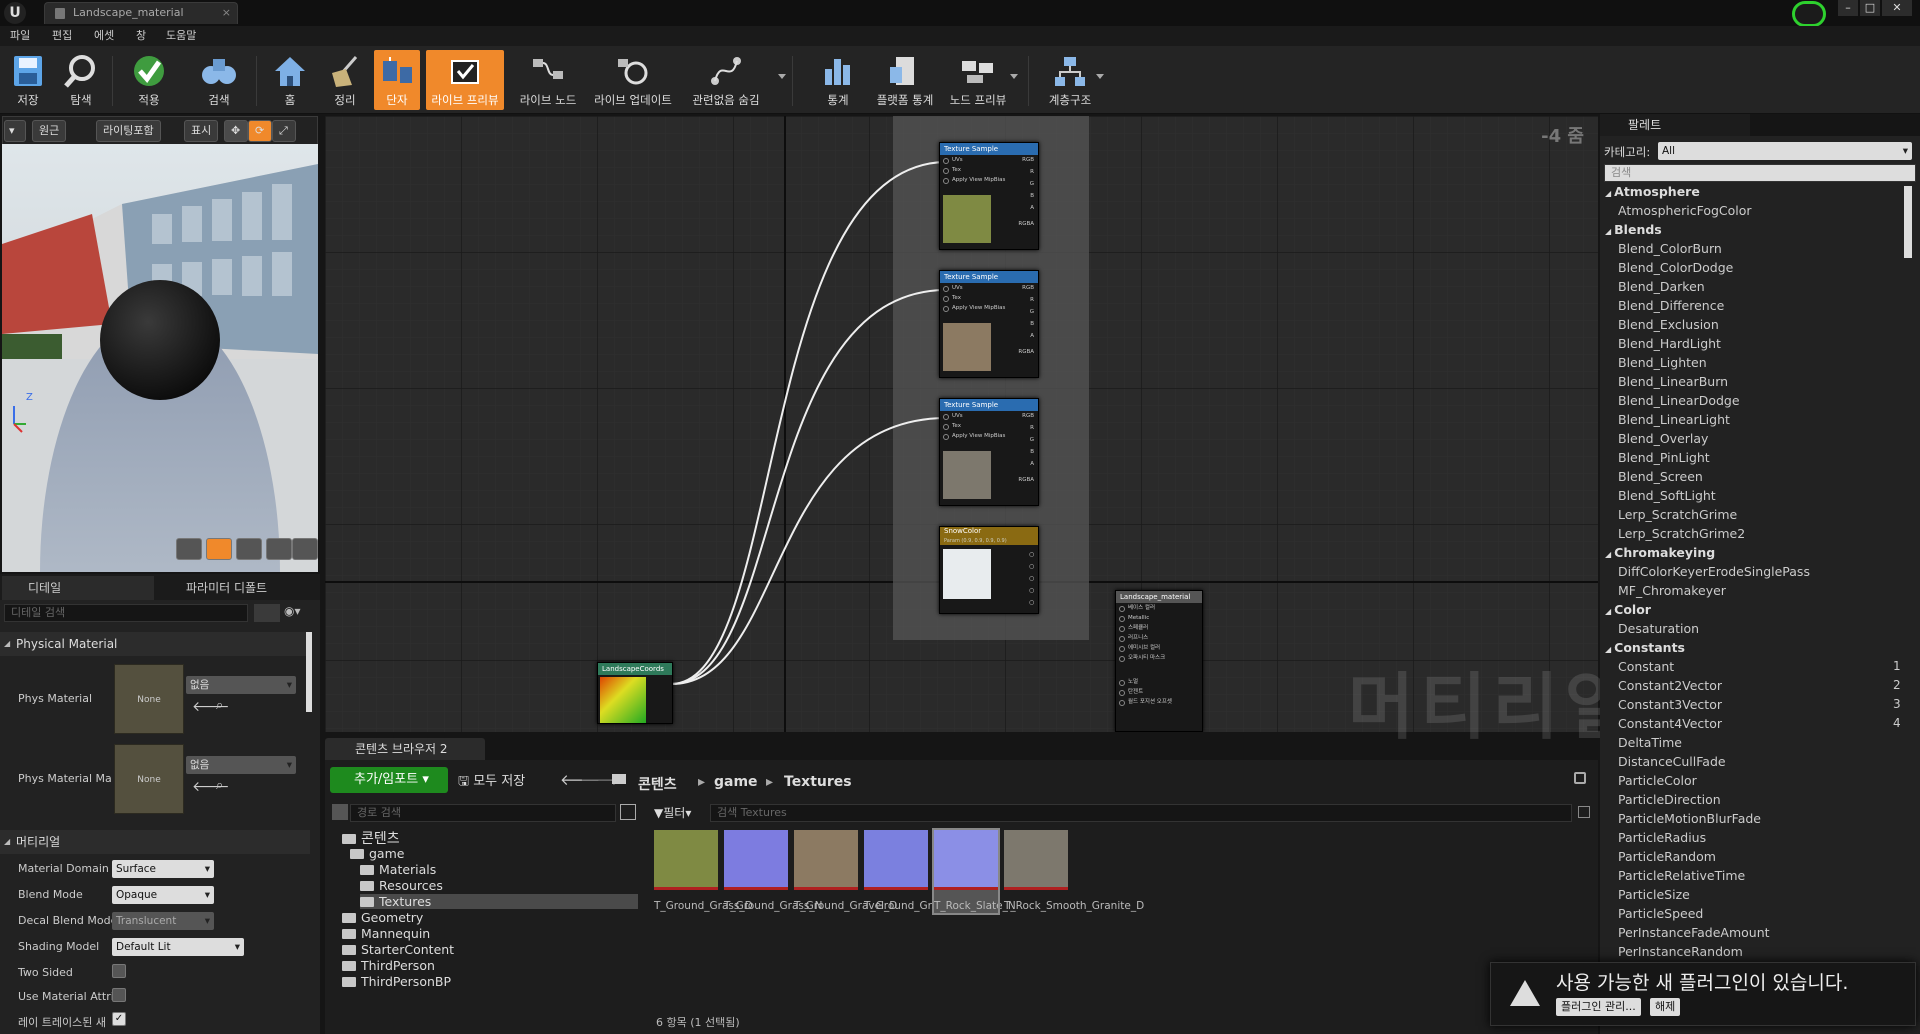  Describe the element at coordinates (128, 131) in the screenshot. I see `lighting-button: 라이팅포함` at that location.